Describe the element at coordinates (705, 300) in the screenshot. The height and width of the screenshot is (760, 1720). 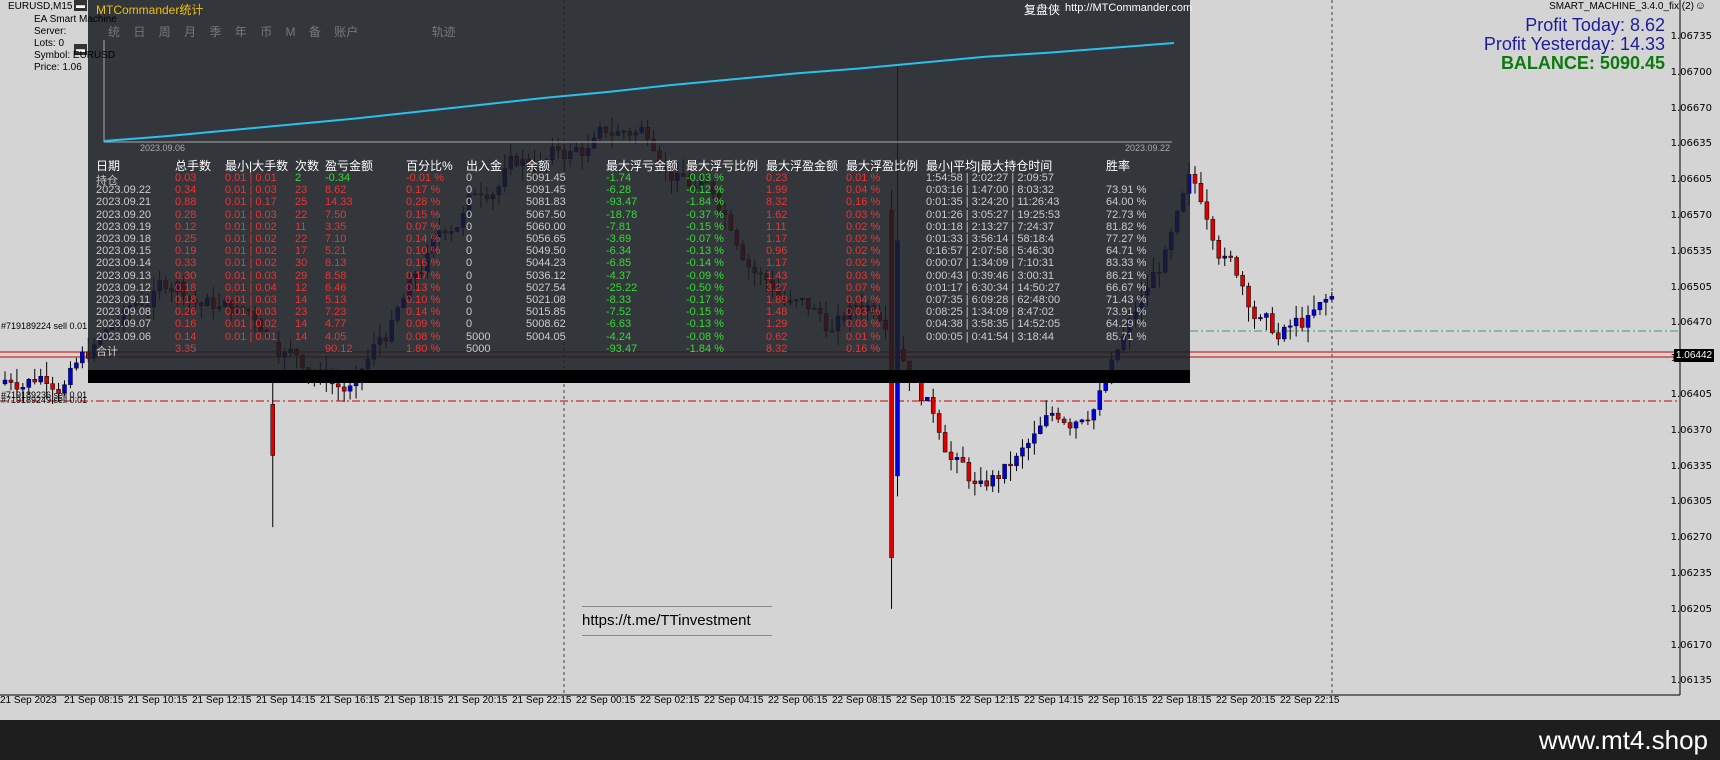
I see `stats-cell: -0.17 %` at that location.